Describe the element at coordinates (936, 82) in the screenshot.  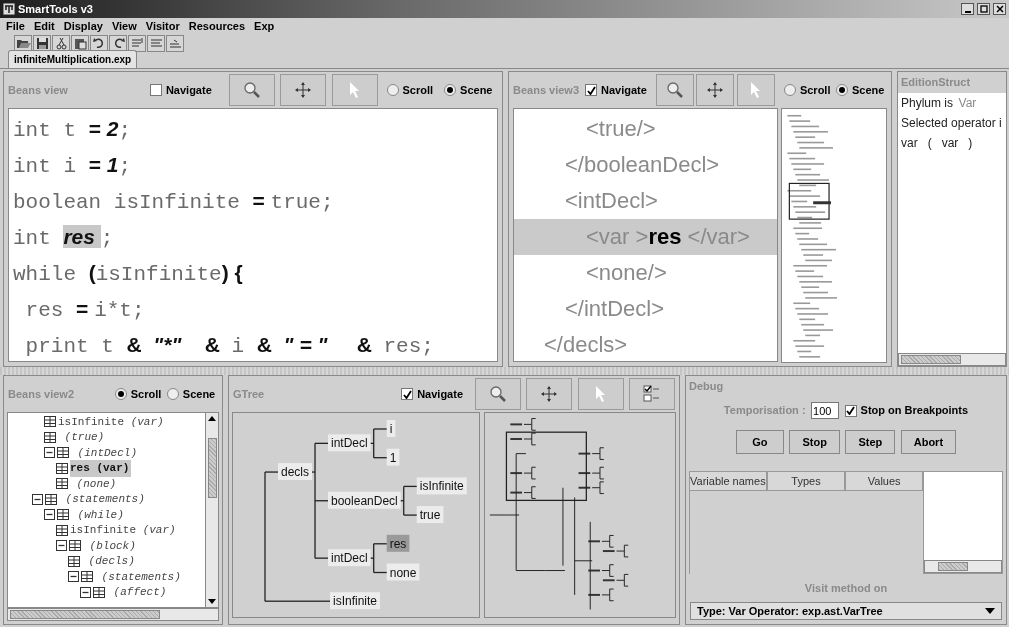
I see `panel-title: EditionStruct` at that location.